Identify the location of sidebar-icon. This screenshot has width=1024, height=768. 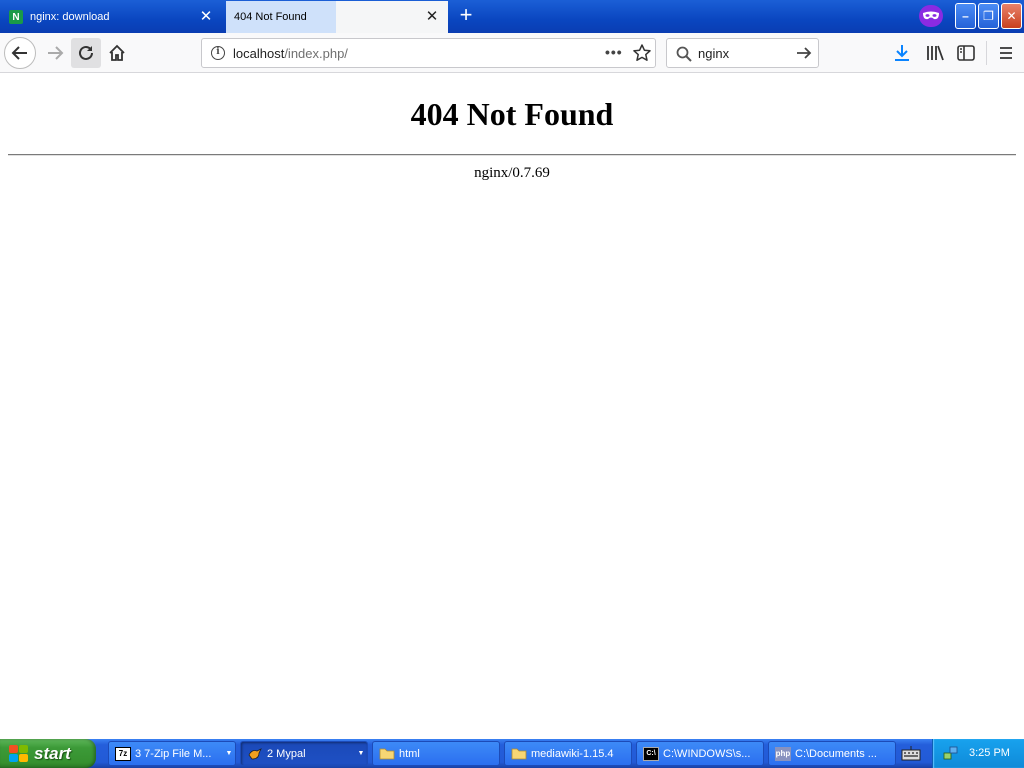
(966, 53).